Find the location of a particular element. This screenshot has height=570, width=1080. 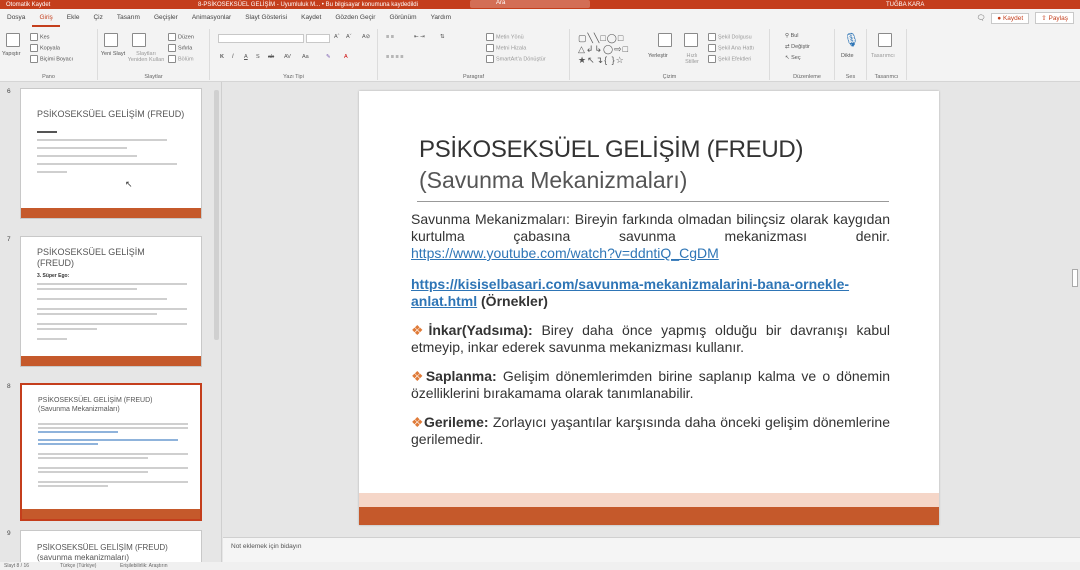

text-direction-icon is located at coordinates (490, 37).